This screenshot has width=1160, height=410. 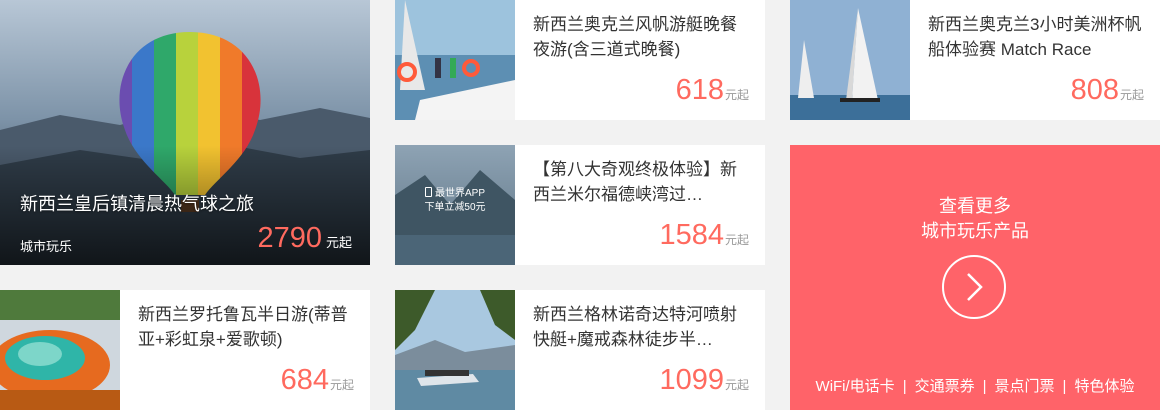 I want to click on product-title: 新西兰奥克兰3小时美洲杯帆船体验赛 Match Race, so click(x=1035, y=37).